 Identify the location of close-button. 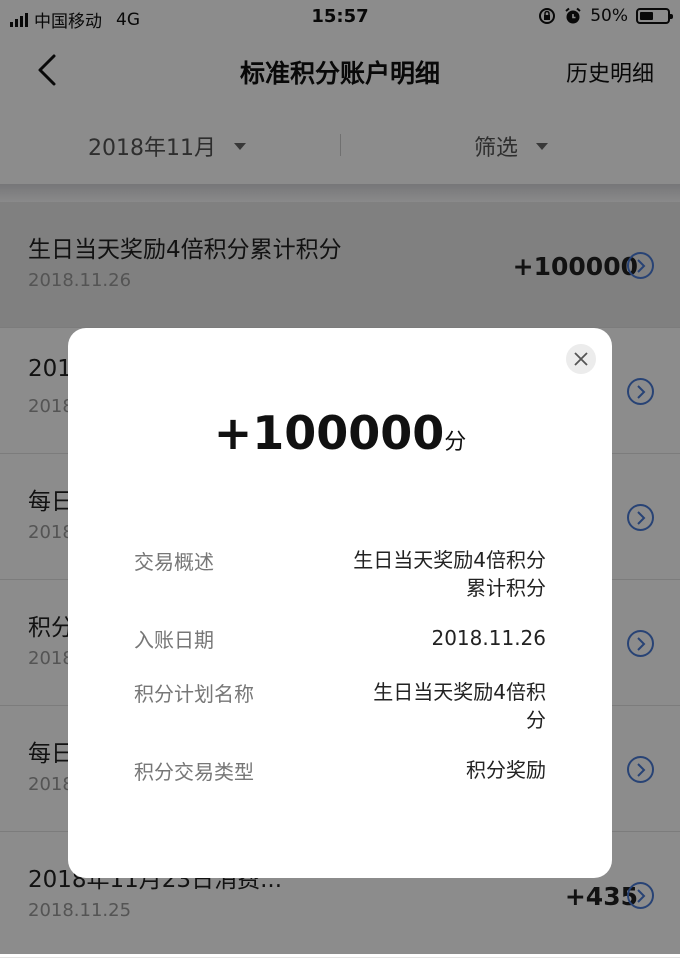
(581, 359).